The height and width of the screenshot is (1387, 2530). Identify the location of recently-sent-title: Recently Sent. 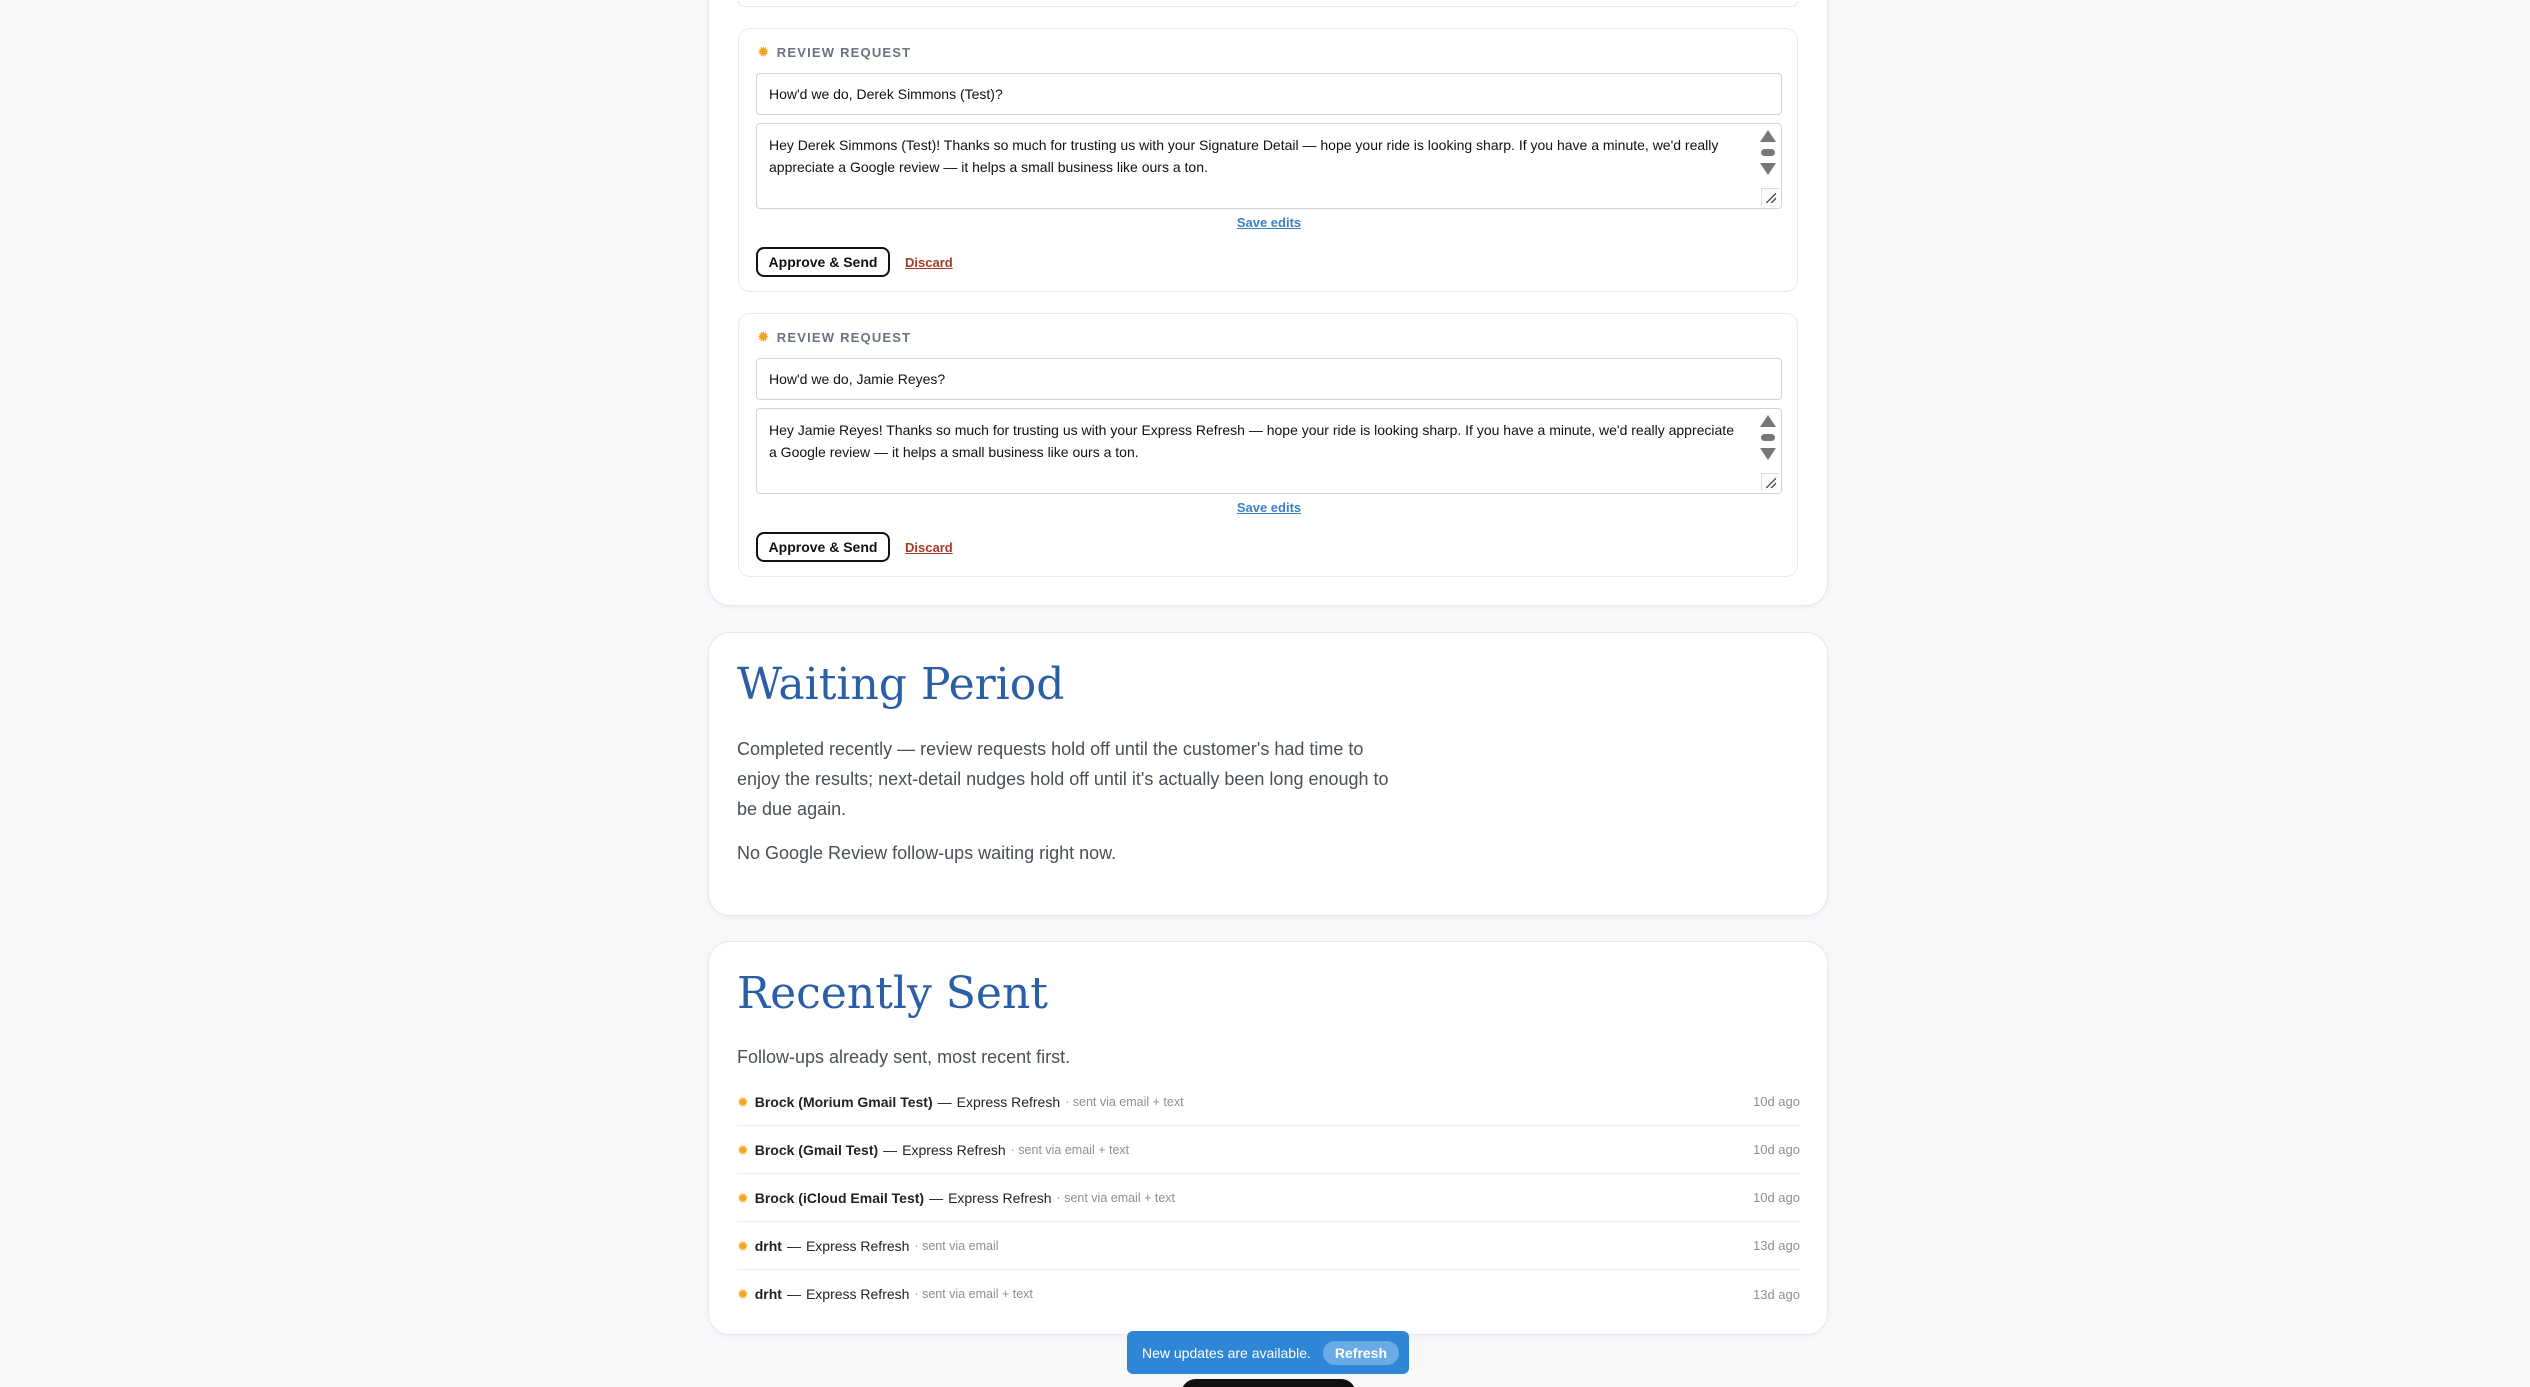
(892, 993).